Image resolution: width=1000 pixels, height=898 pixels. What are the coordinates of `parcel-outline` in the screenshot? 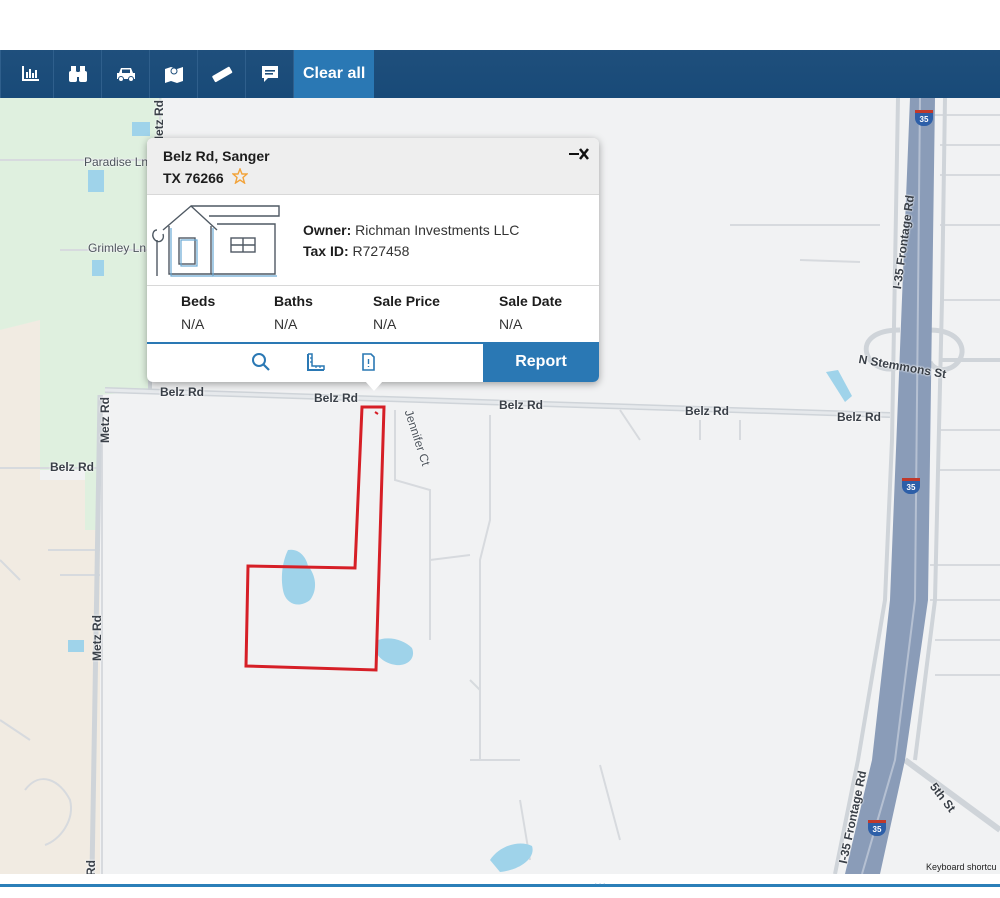 It's located at (315, 538).